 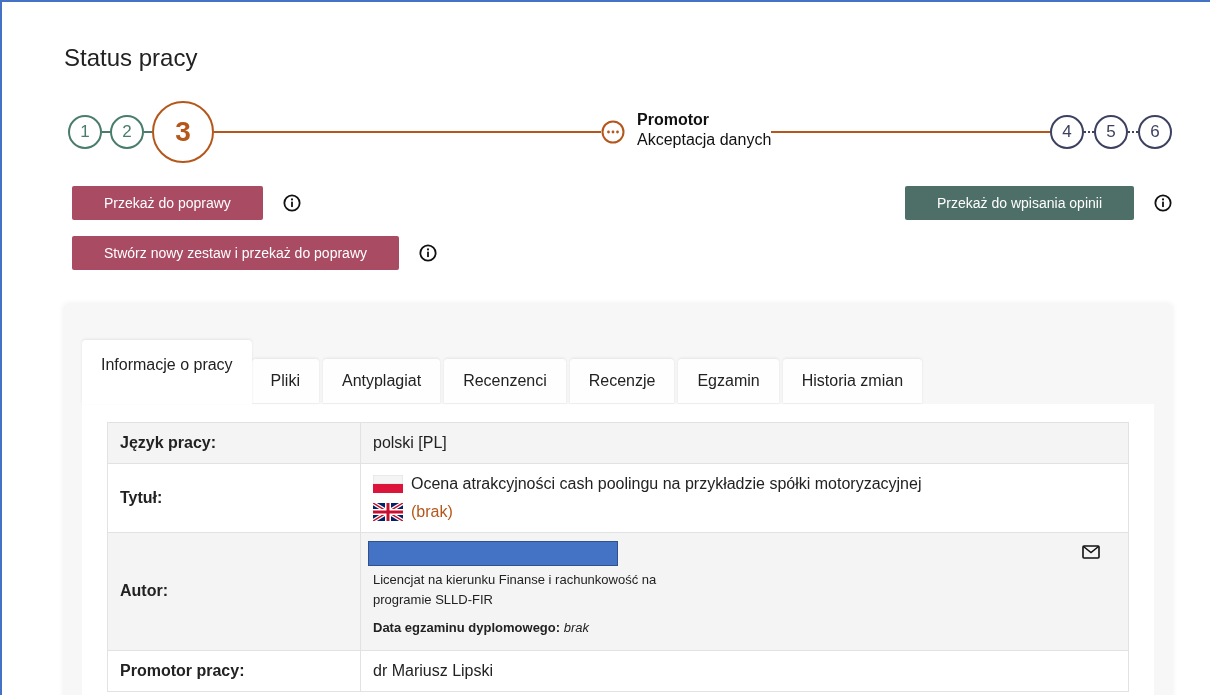 I want to click on step-title: Promotor, so click(x=673, y=120).